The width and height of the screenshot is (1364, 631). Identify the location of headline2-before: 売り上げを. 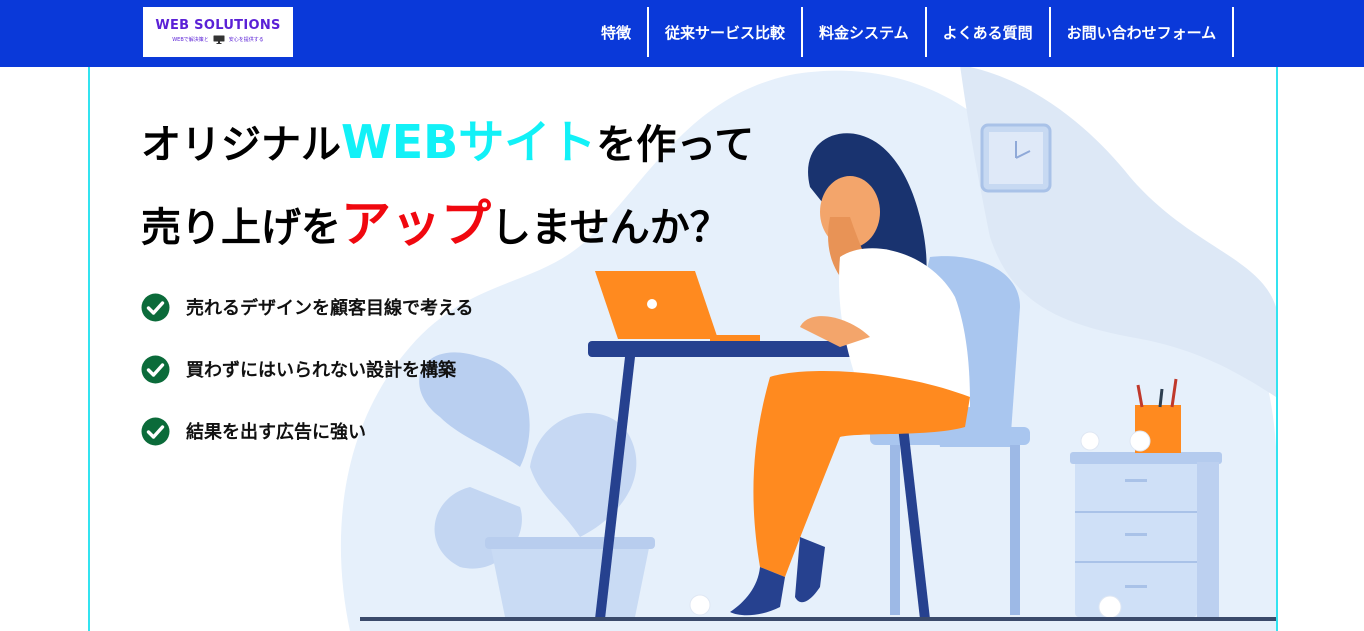
(241, 228).